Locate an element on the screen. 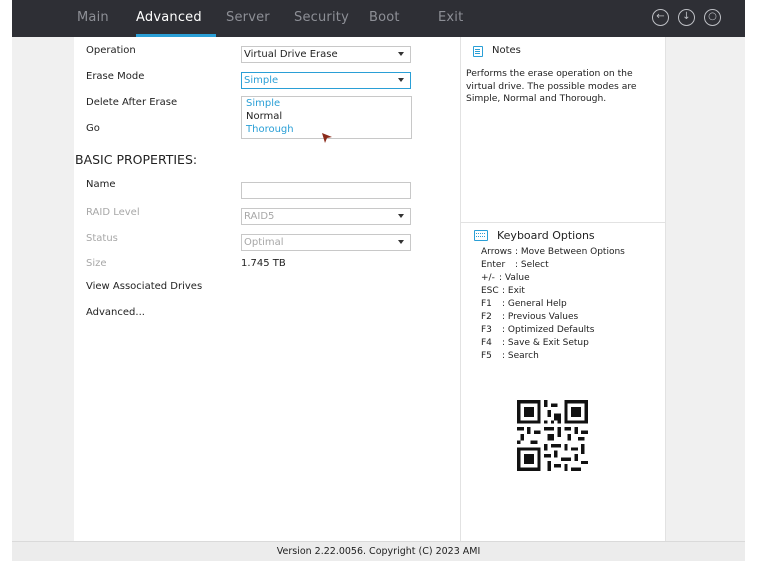 The width and height of the screenshot is (757, 564). notes-title: Notes is located at coordinates (506, 50).